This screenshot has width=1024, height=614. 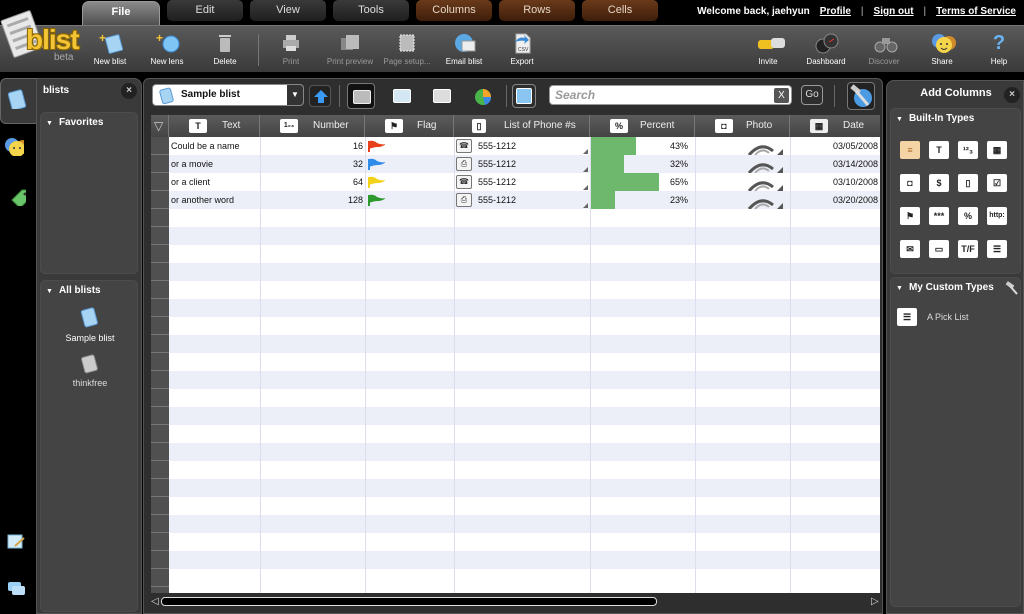 What do you see at coordinates (884, 49) in the screenshot?
I see `discover-button: Discover` at bounding box center [884, 49].